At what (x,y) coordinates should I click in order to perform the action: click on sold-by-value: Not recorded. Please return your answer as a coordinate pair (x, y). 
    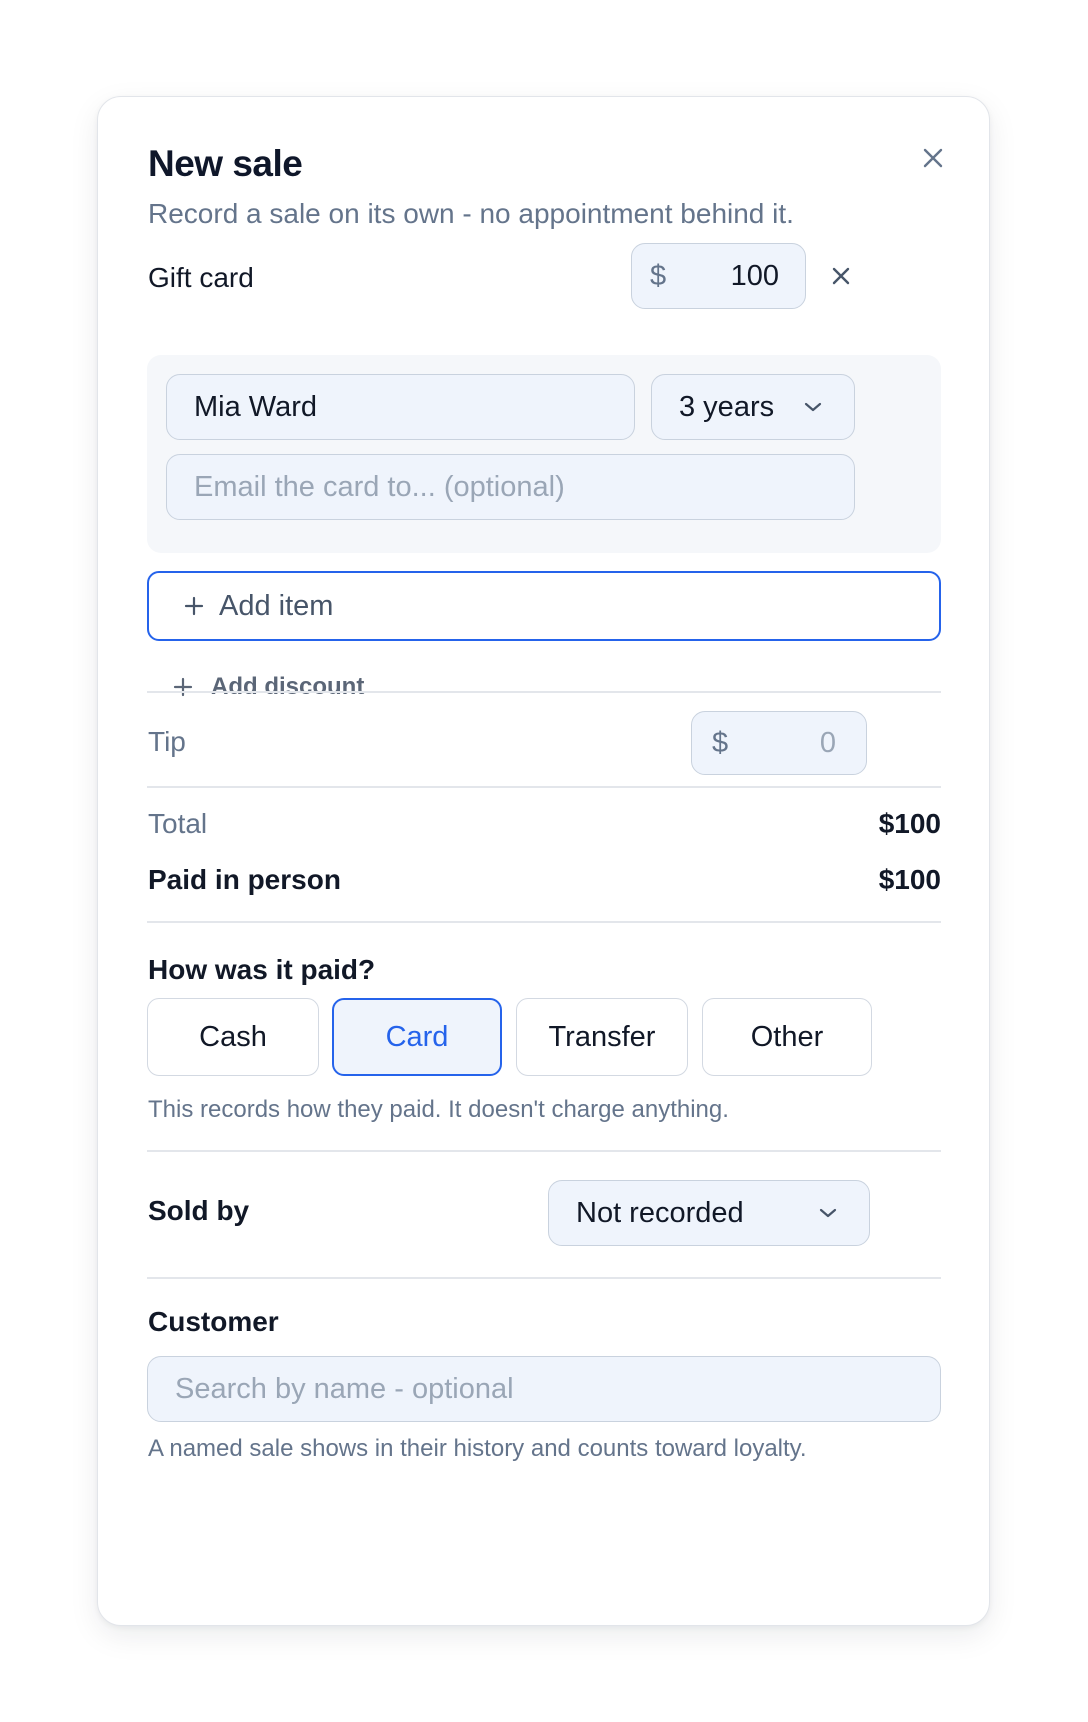
    Looking at the image, I should click on (660, 1212).